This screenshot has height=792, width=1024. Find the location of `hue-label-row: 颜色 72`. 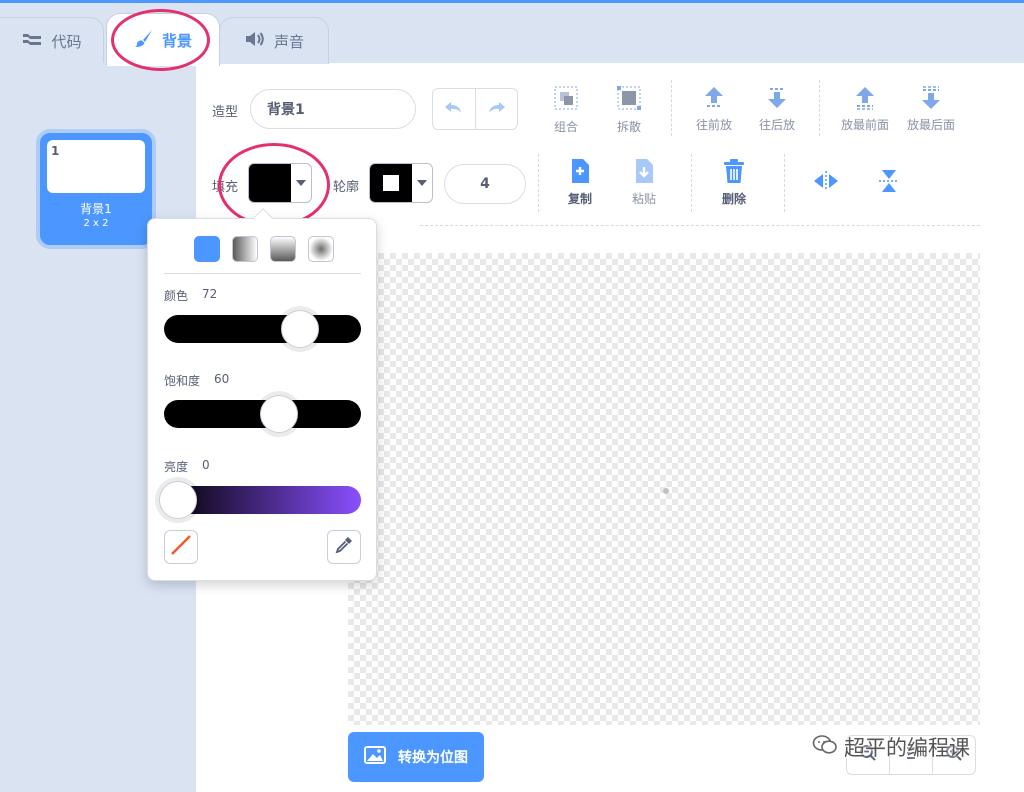

hue-label-row: 颜色 72 is located at coordinates (190, 295).